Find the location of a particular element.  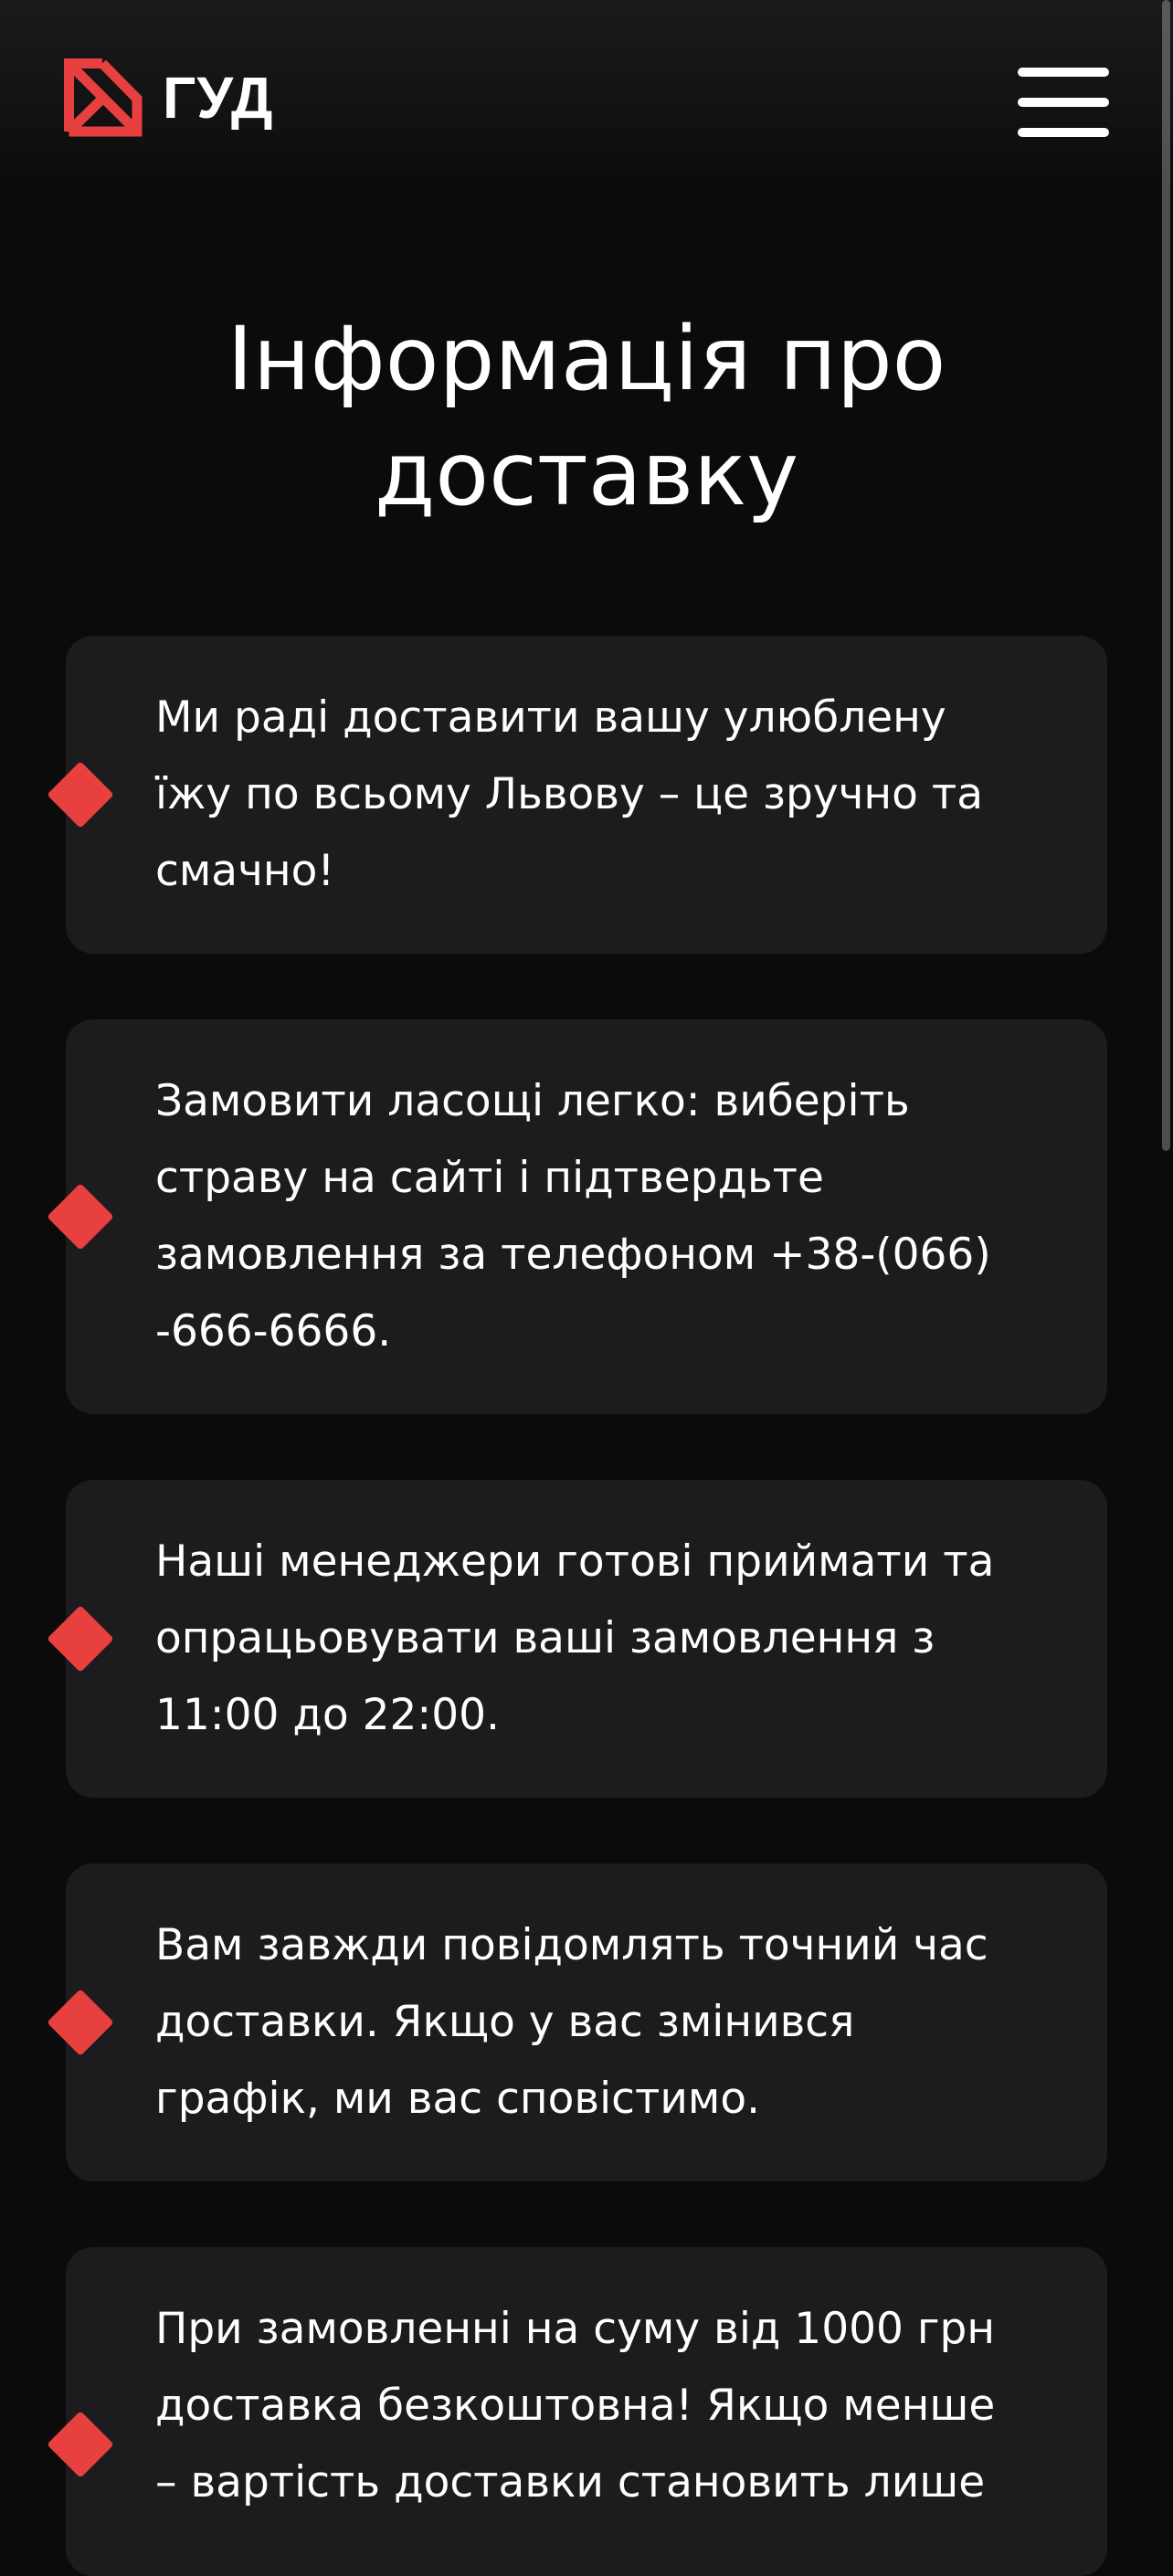

text-line: -666-6666. is located at coordinates (273, 1331).